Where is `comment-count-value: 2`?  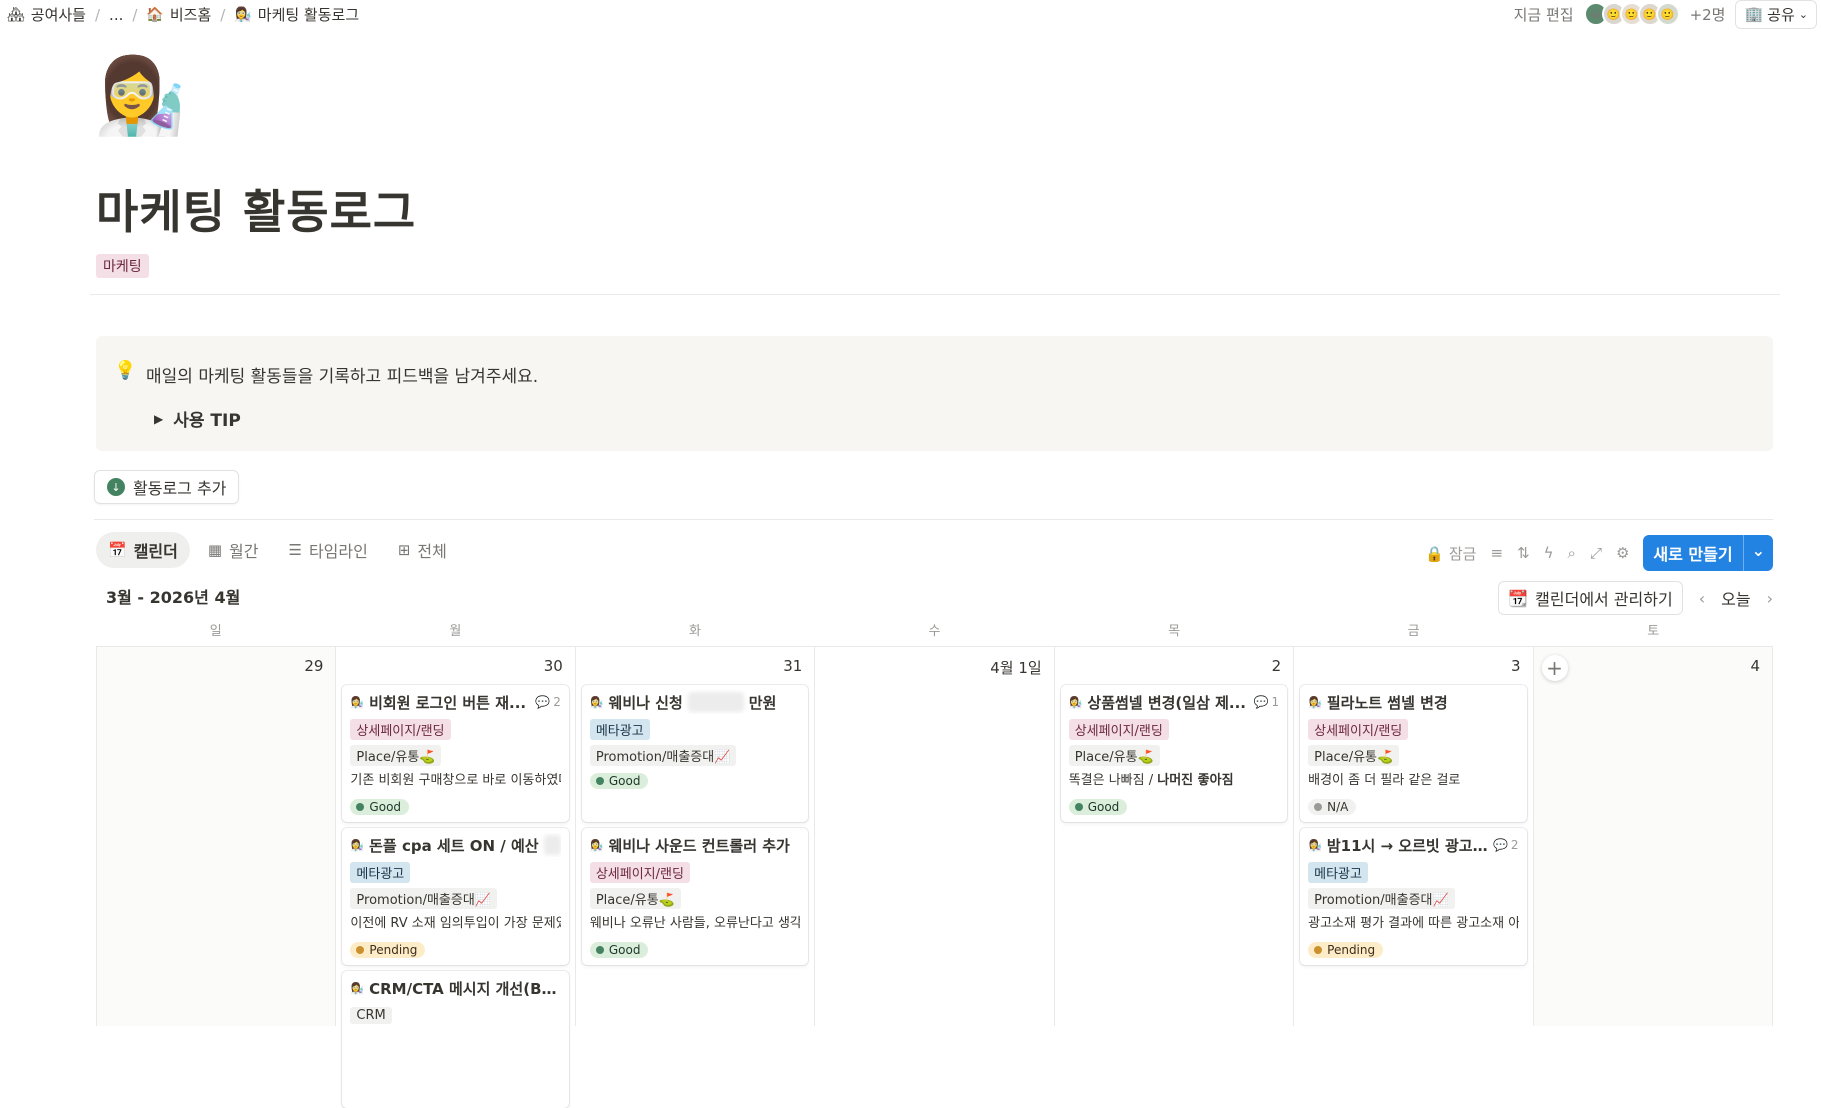 comment-count-value: 2 is located at coordinates (1514, 845).